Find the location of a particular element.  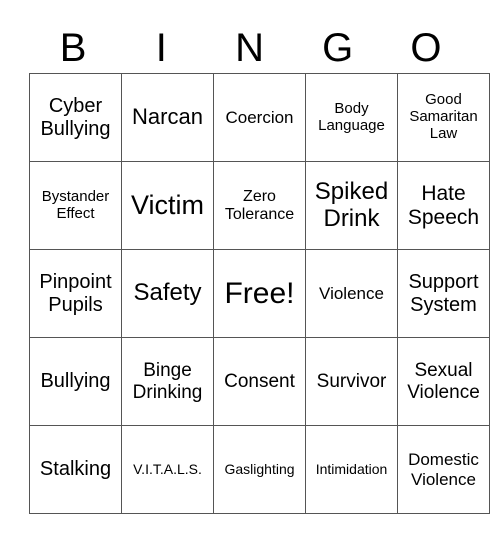

bingo-cell: Pinpoint Pupils is located at coordinates (75, 293).